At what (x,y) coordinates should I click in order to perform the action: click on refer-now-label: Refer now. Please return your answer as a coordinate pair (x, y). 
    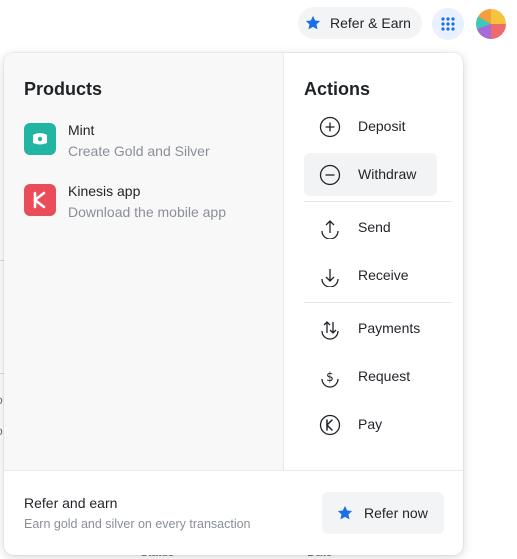
    Looking at the image, I should click on (396, 513).